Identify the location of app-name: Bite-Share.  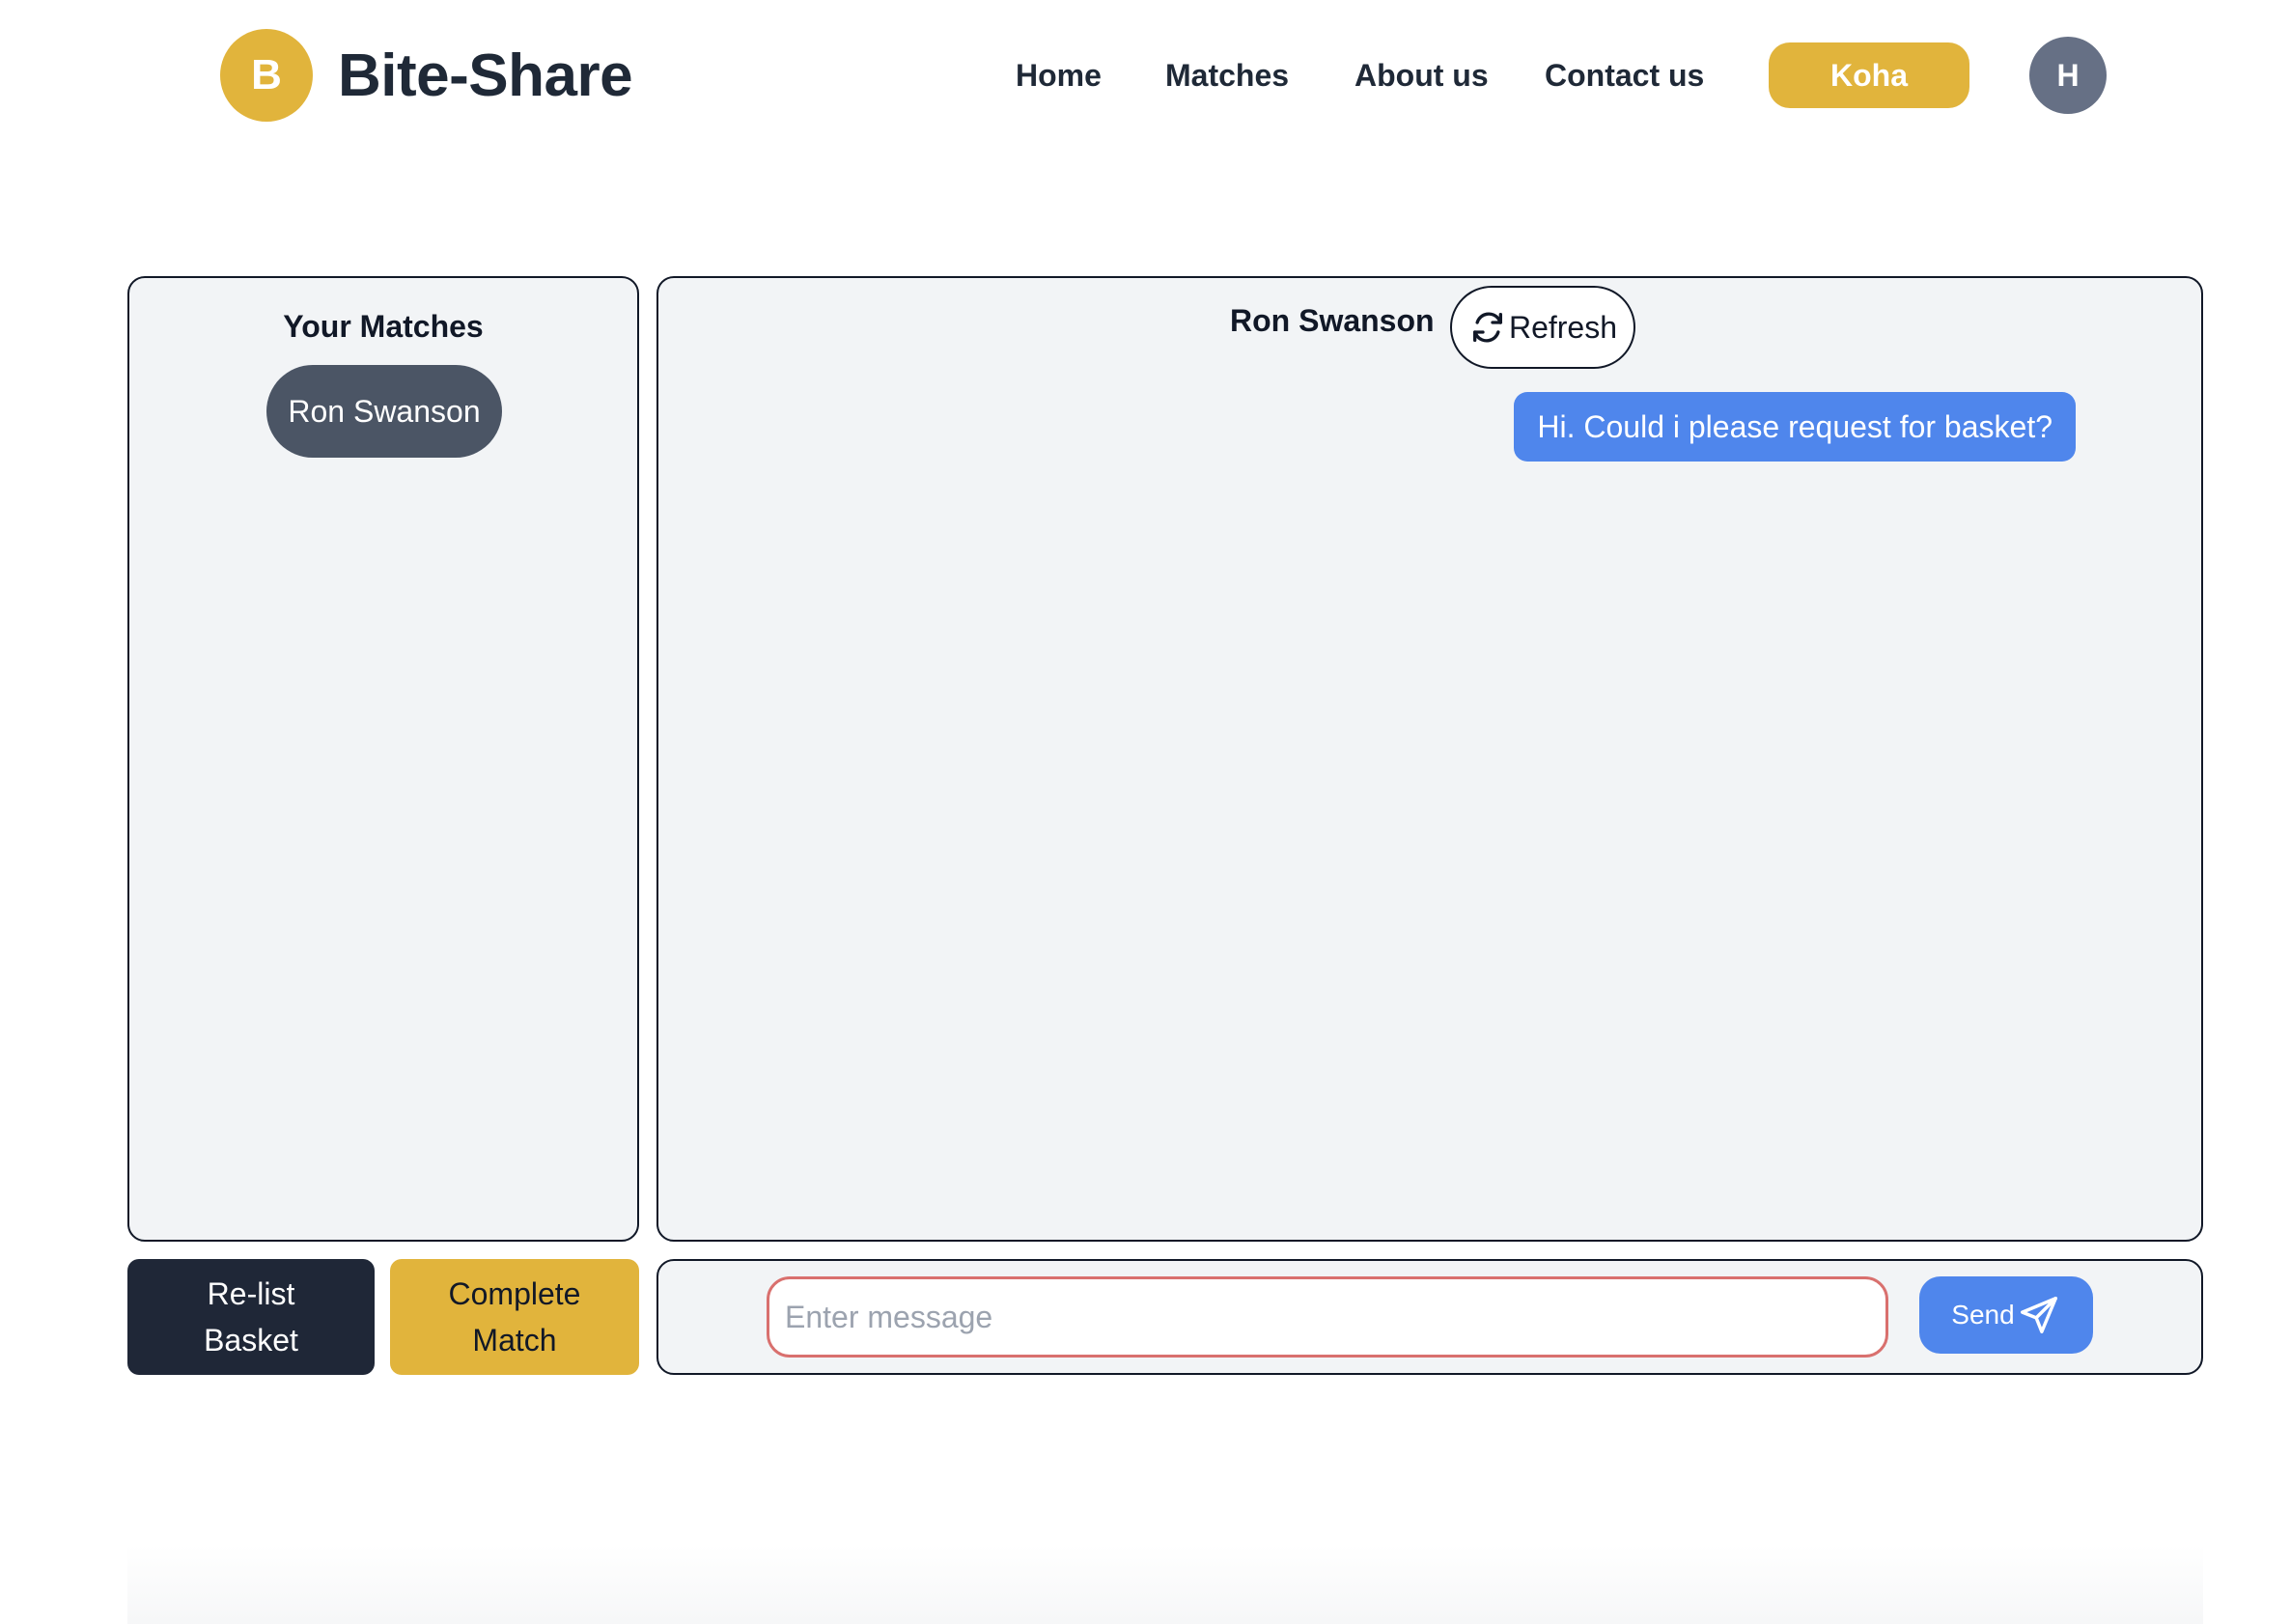
(485, 76).